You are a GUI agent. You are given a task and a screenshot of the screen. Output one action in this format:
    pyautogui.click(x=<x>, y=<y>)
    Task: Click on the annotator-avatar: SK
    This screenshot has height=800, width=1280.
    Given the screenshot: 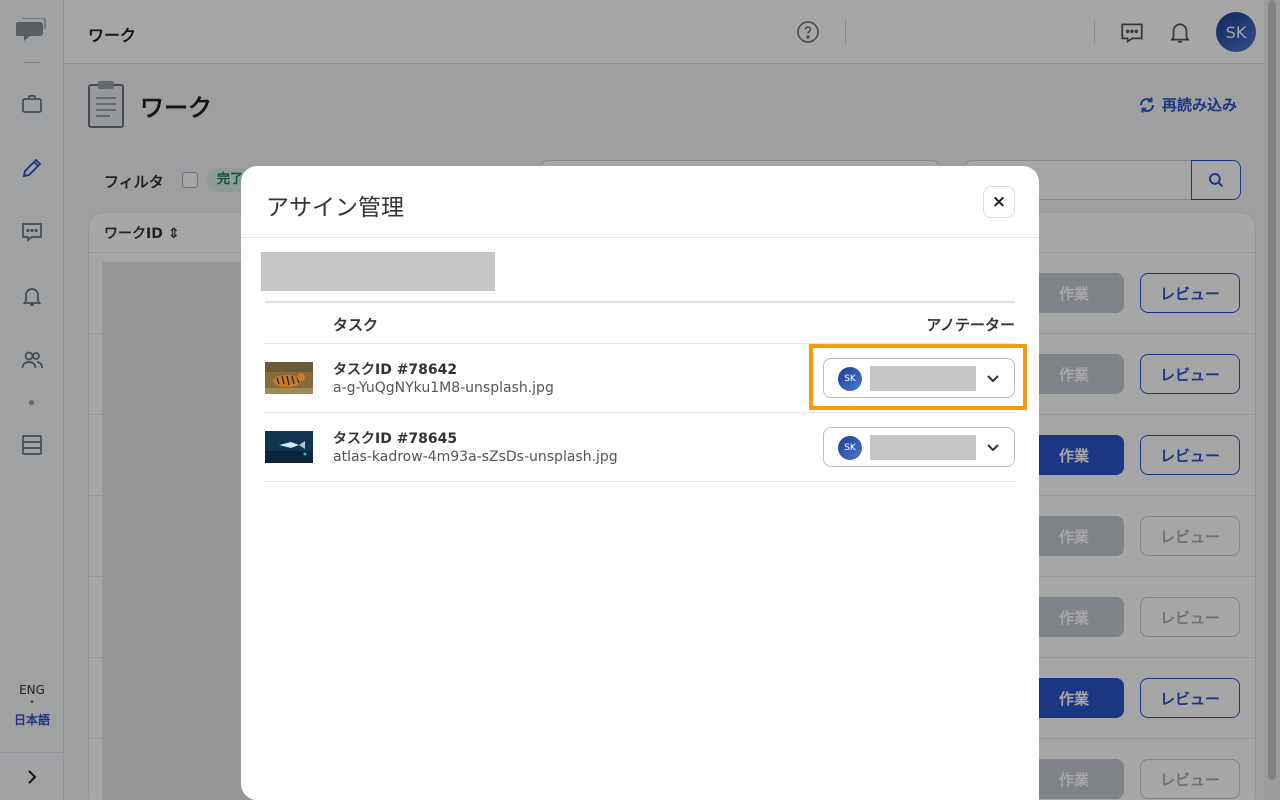 What is the action you would take?
    pyautogui.click(x=850, y=448)
    